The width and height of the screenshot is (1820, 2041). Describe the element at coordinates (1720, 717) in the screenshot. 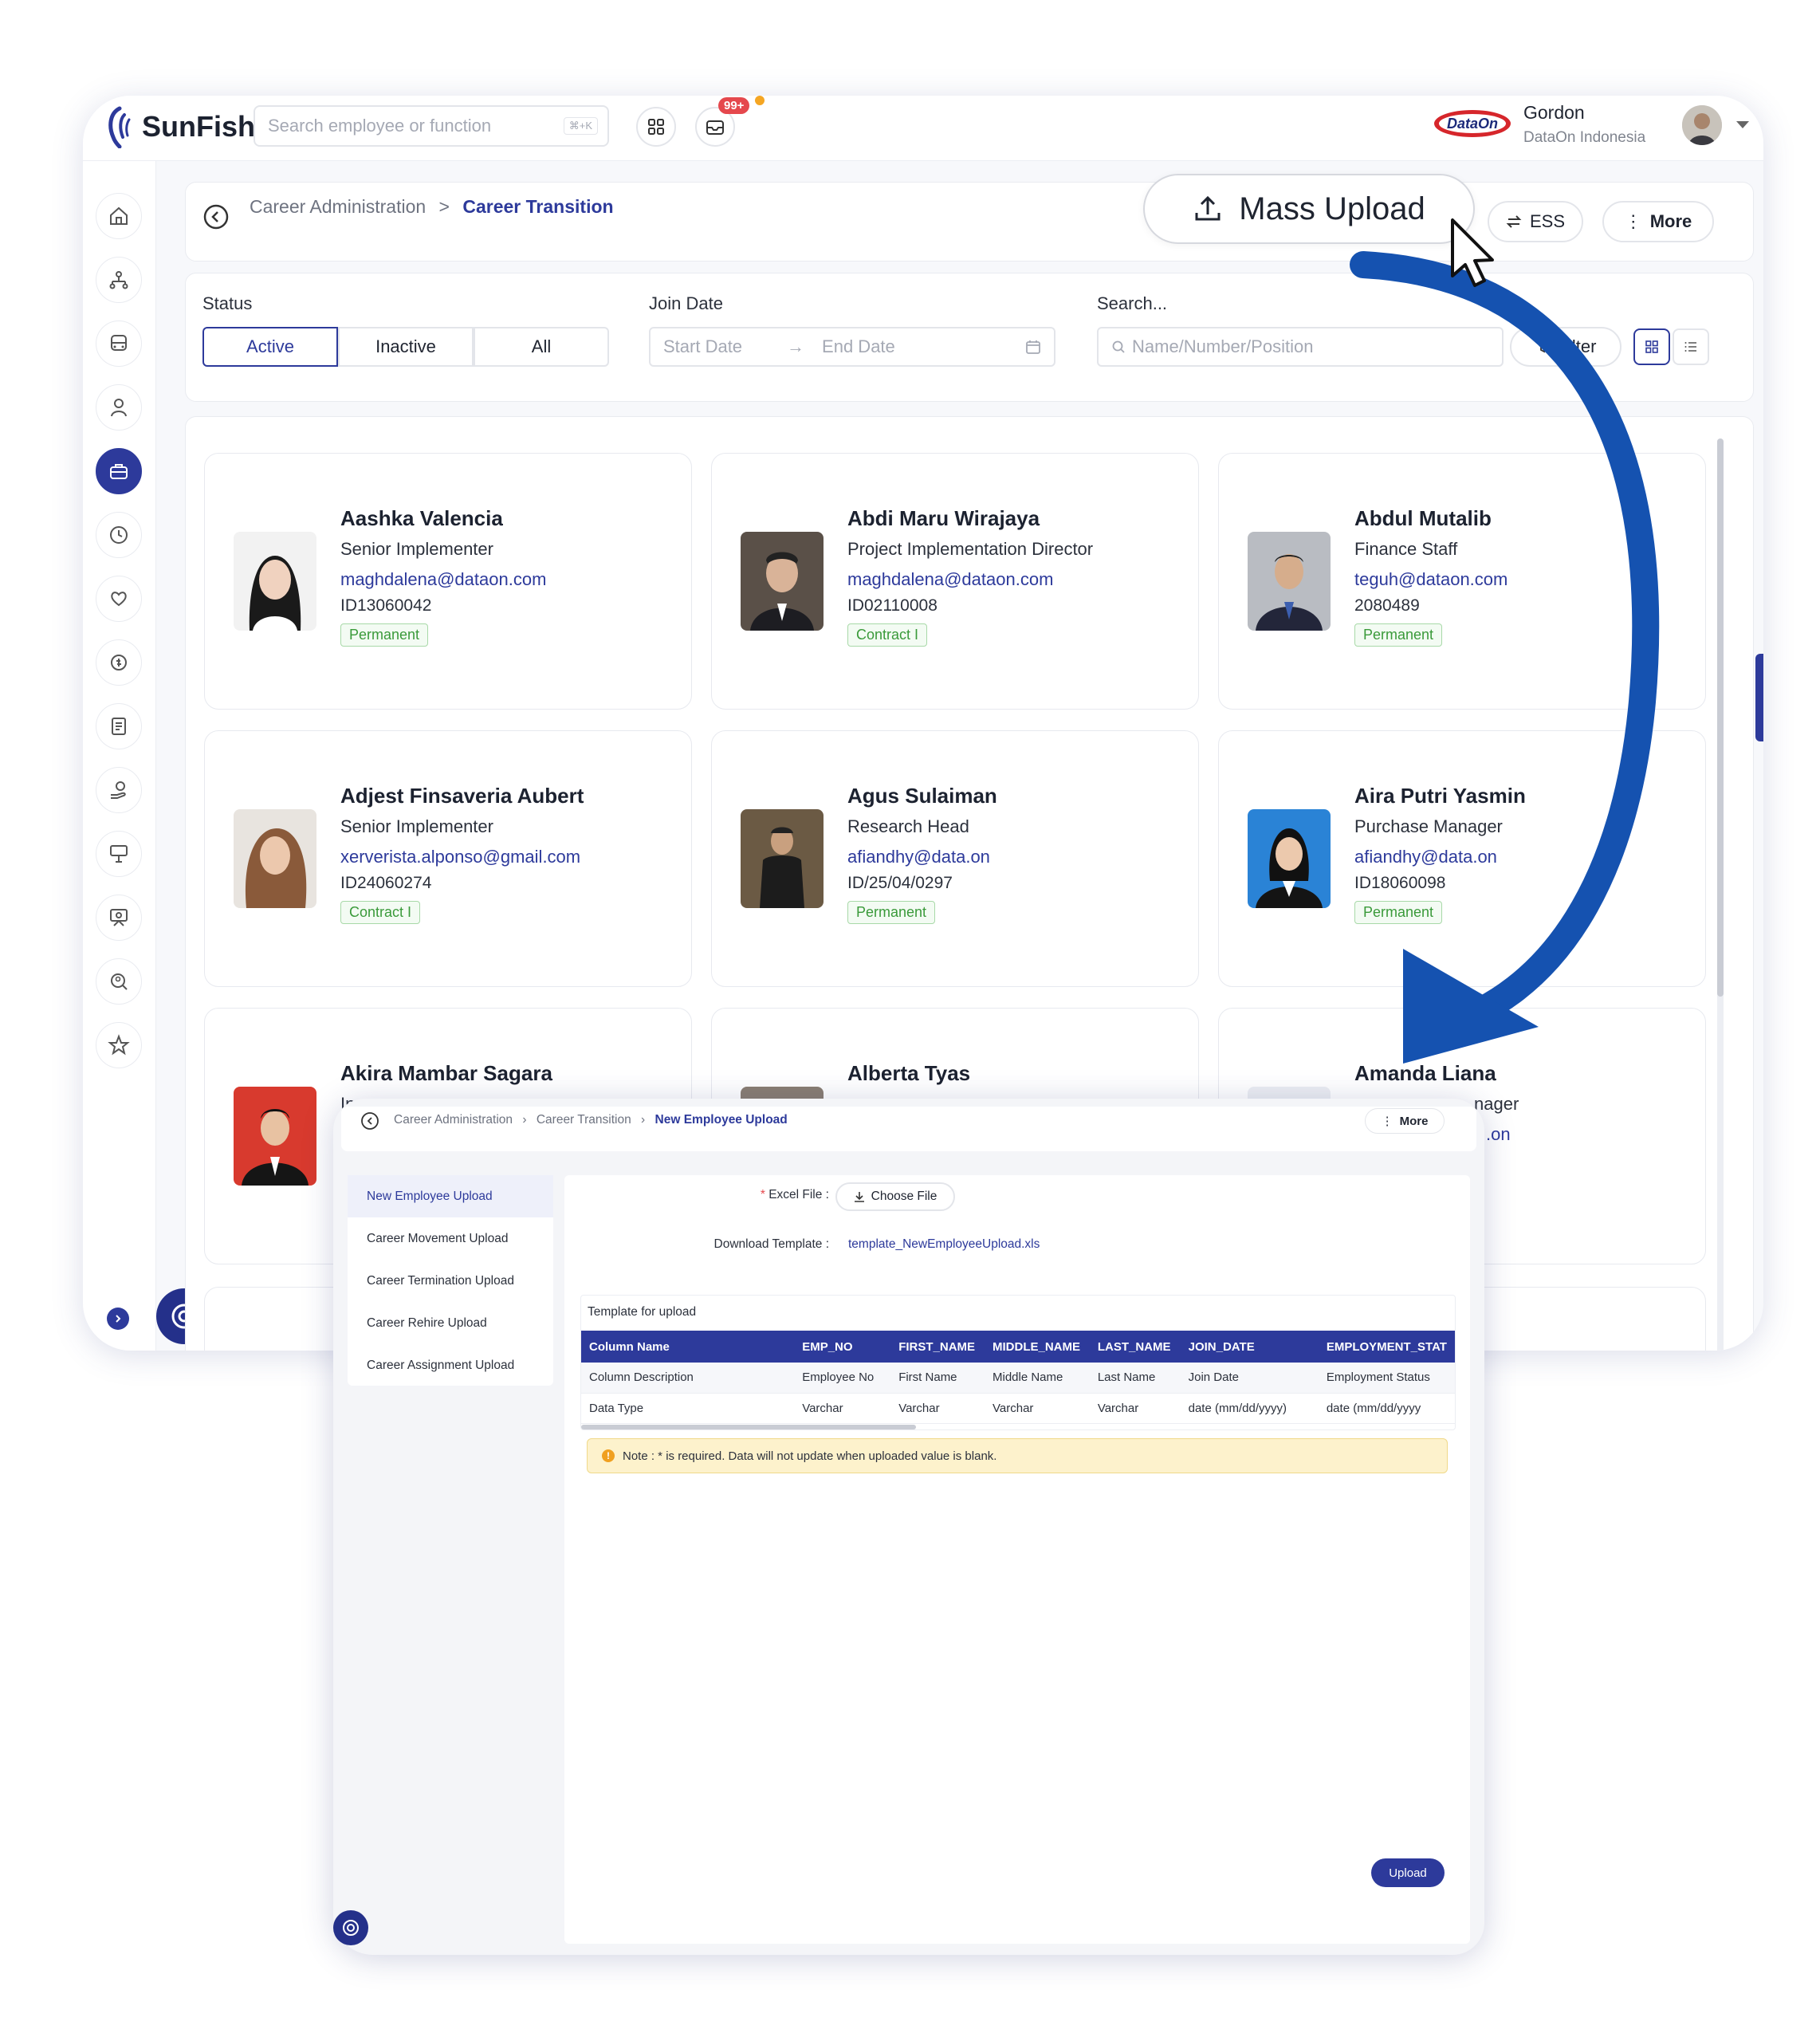

I see `scrollbar-thumb` at that location.